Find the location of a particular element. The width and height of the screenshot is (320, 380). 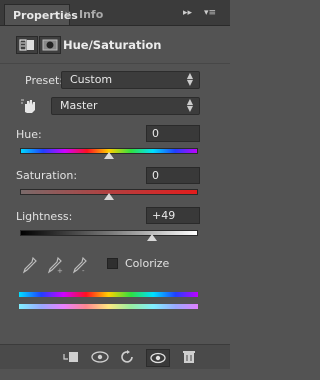

tab-info: Info is located at coordinates (91, 14).